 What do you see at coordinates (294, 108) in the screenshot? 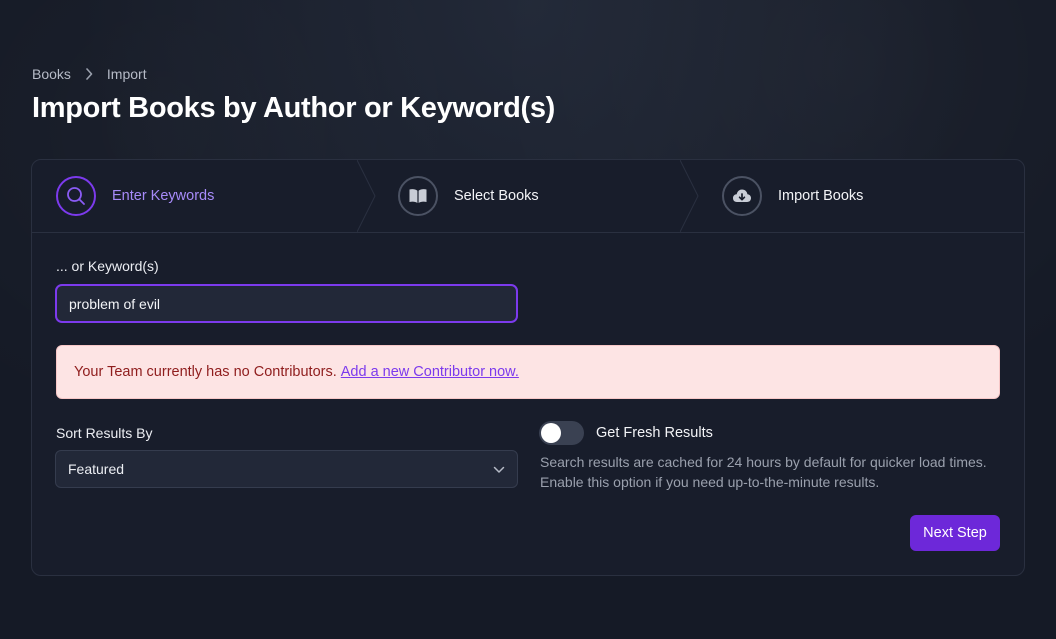
I see `page-title: Import Books by Author or Keyword(s)` at bounding box center [294, 108].